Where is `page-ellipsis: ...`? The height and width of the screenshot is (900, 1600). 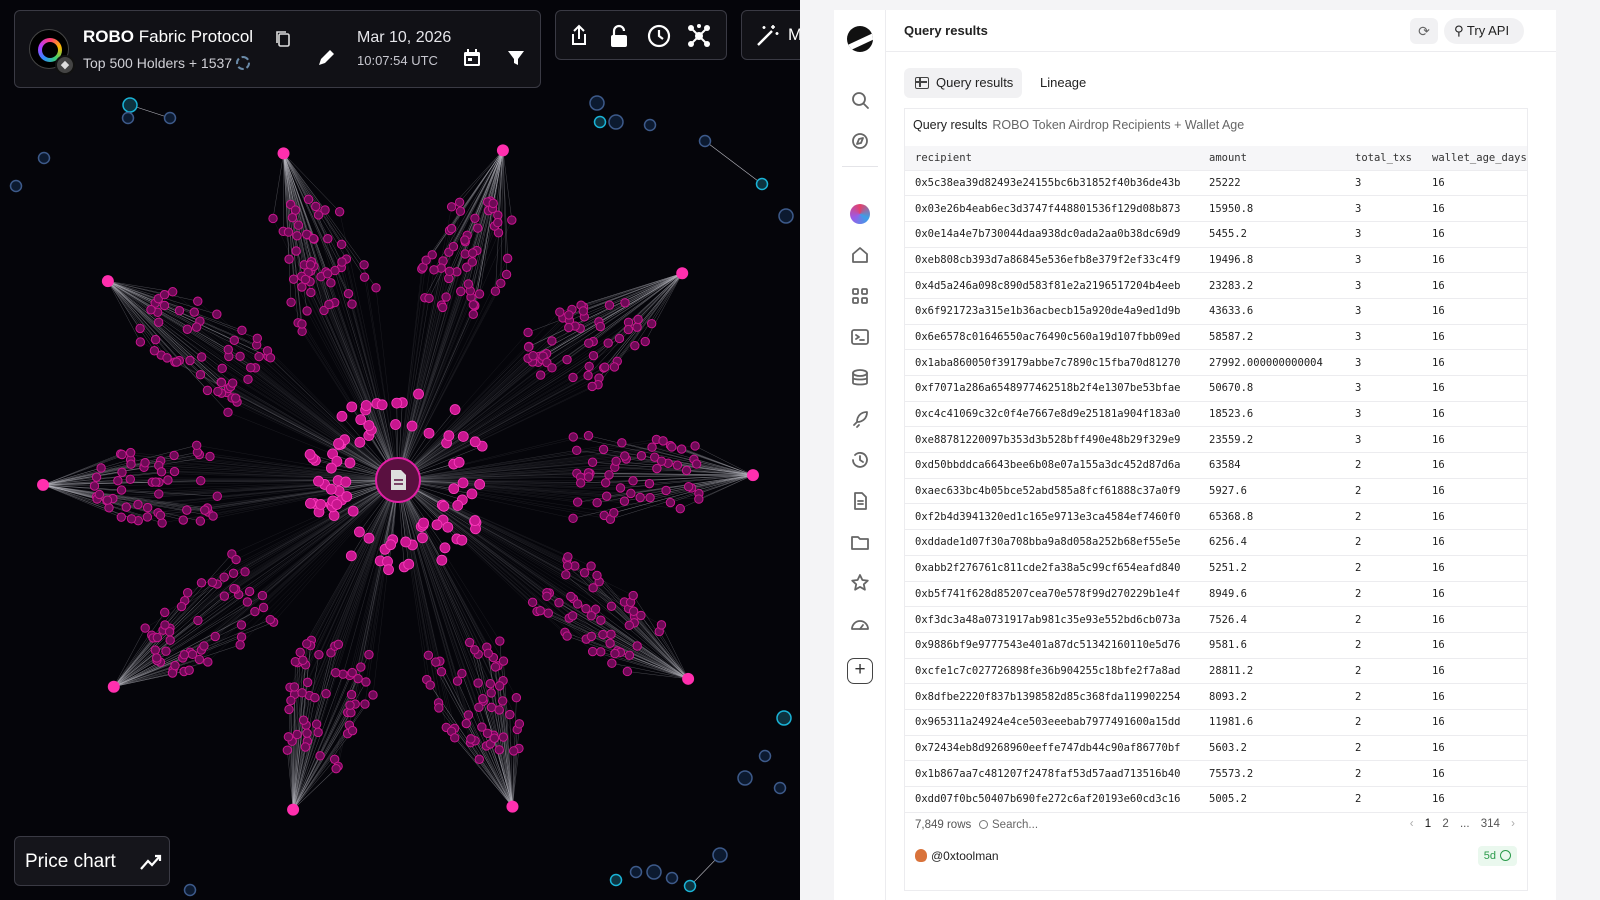 page-ellipsis: ... is located at coordinates (1464, 824).